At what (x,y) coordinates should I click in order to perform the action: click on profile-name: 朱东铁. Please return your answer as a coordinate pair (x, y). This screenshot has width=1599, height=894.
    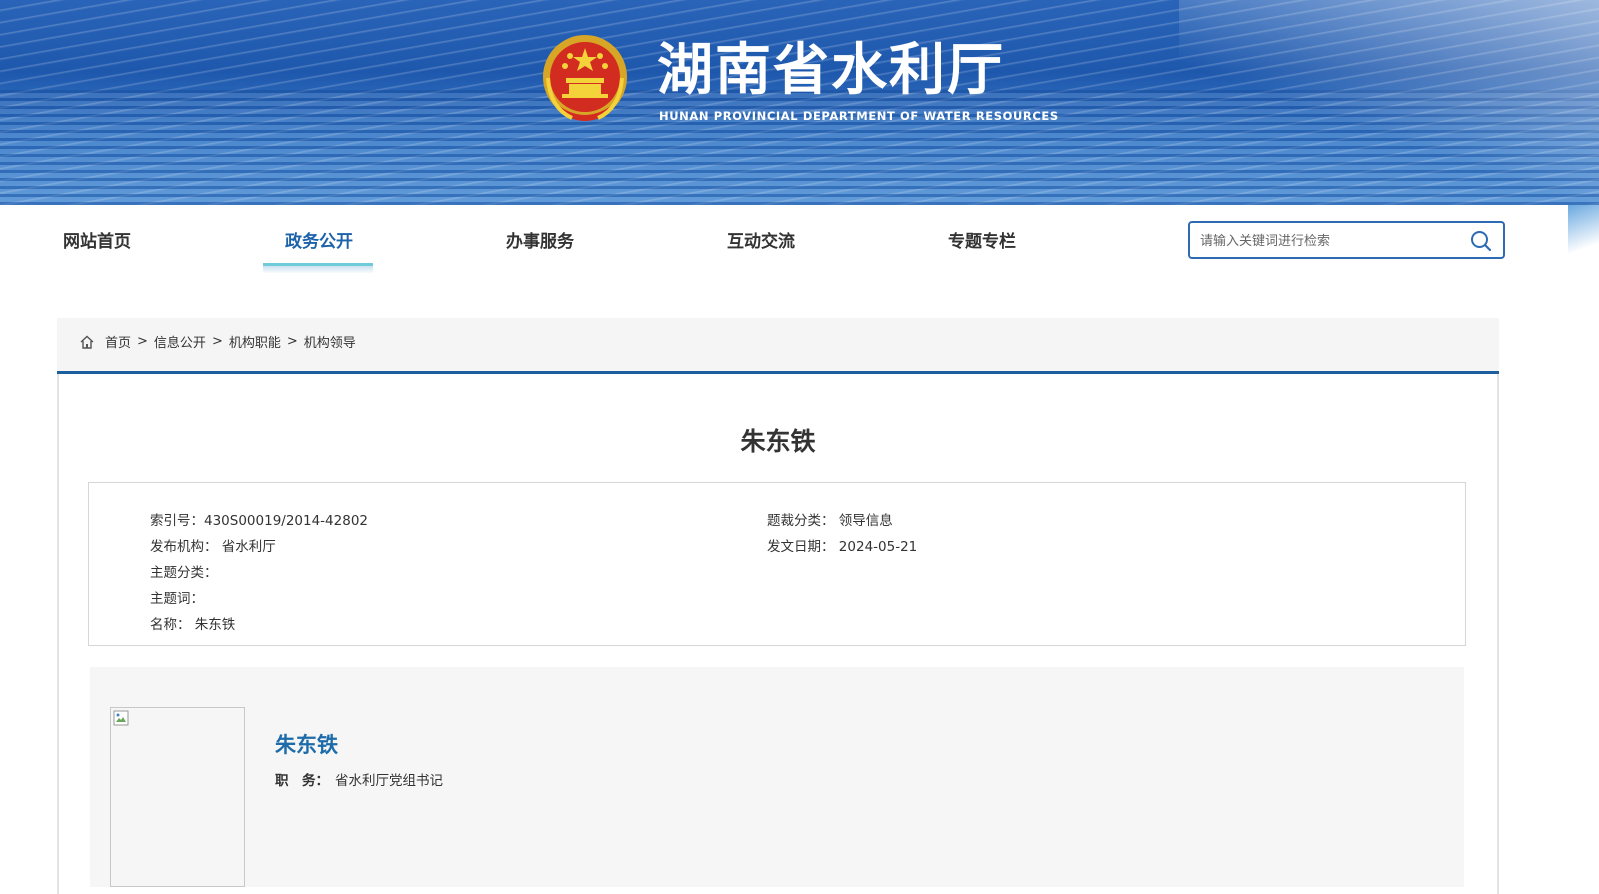
    Looking at the image, I should click on (306, 745).